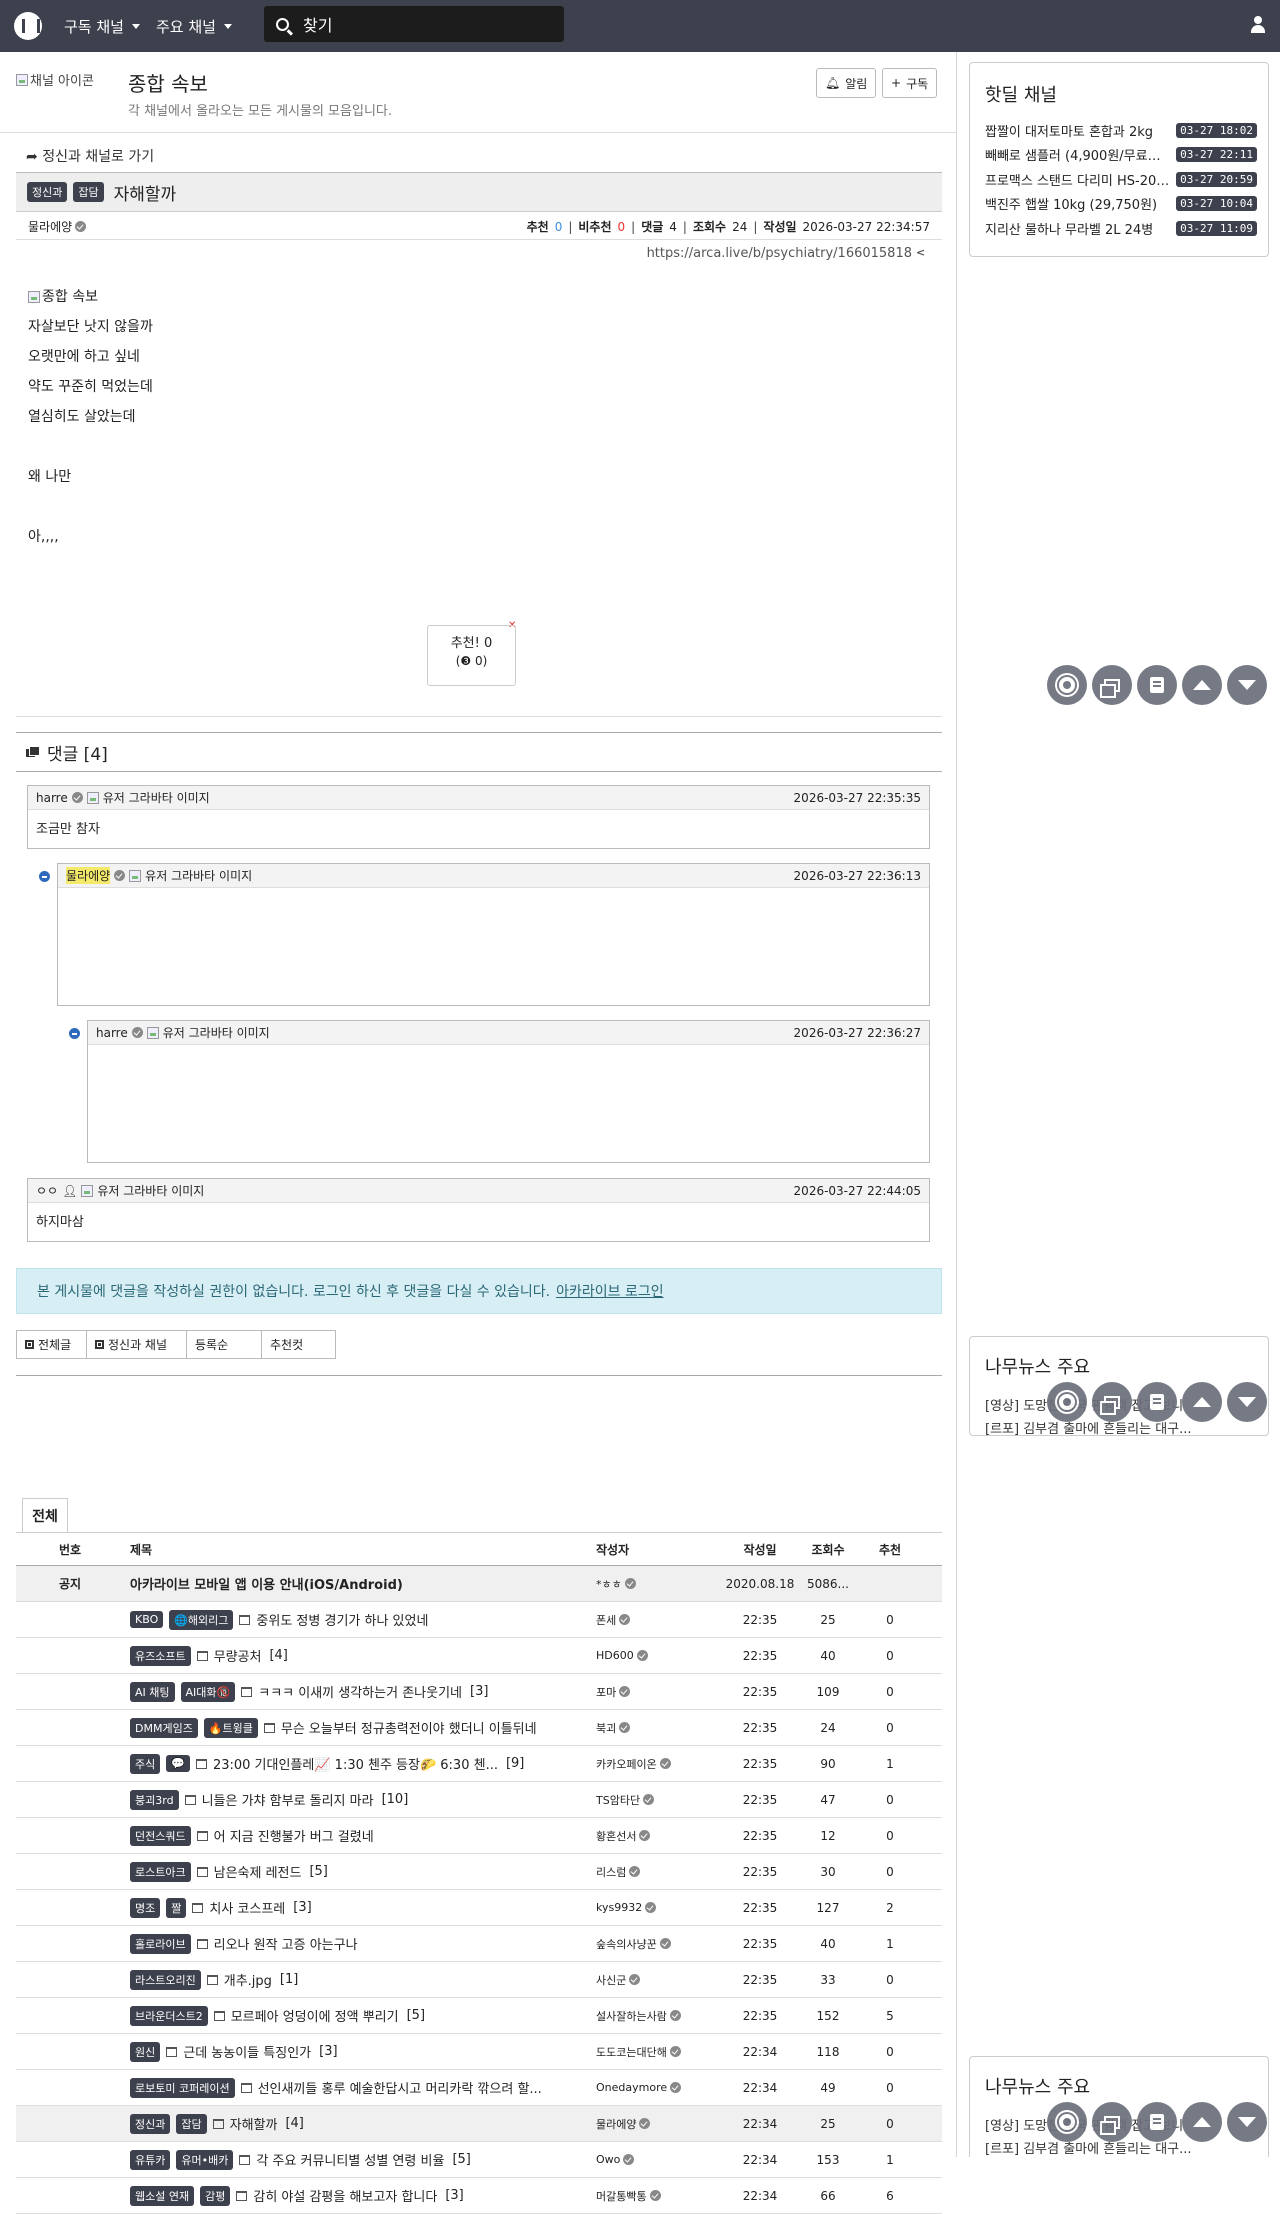 Image resolution: width=1280 pixels, height=2214 pixels. I want to click on namunews-title: 나무뉴스 주요, so click(1037, 2086).